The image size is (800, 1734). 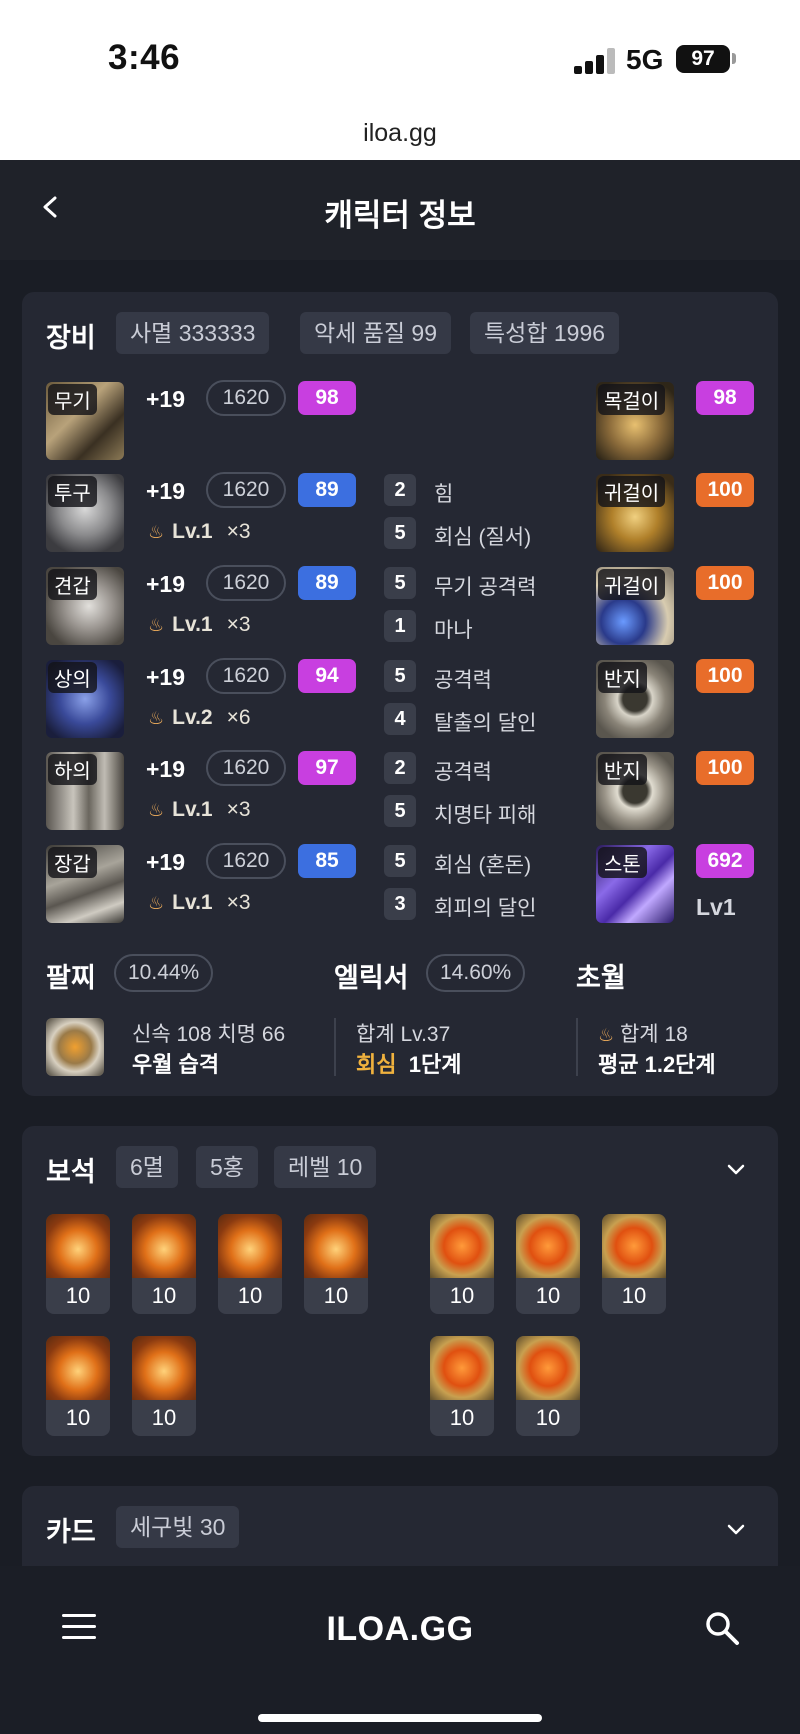 I want to click on transcend-average: 평균 1.2단계, so click(x=657, y=1064).